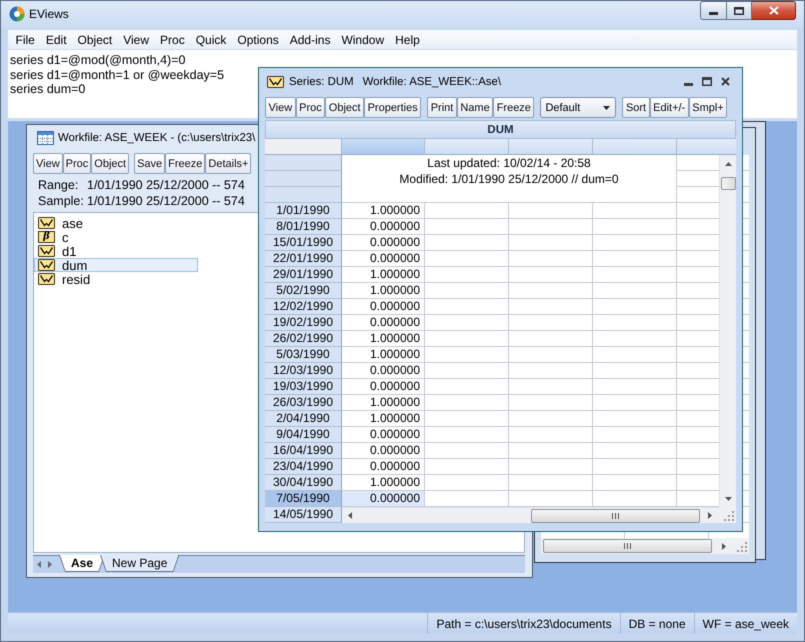 The height and width of the screenshot is (642, 805). What do you see at coordinates (117, 75) in the screenshot?
I see `command-line: series d1=@month=1 or @weekday=5` at bounding box center [117, 75].